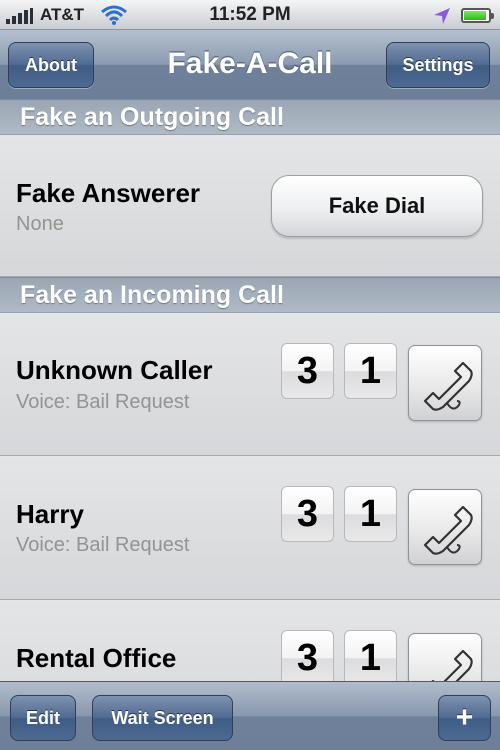 The image size is (500, 750). I want to click on caller-name: Unknown Caller, so click(114, 370).